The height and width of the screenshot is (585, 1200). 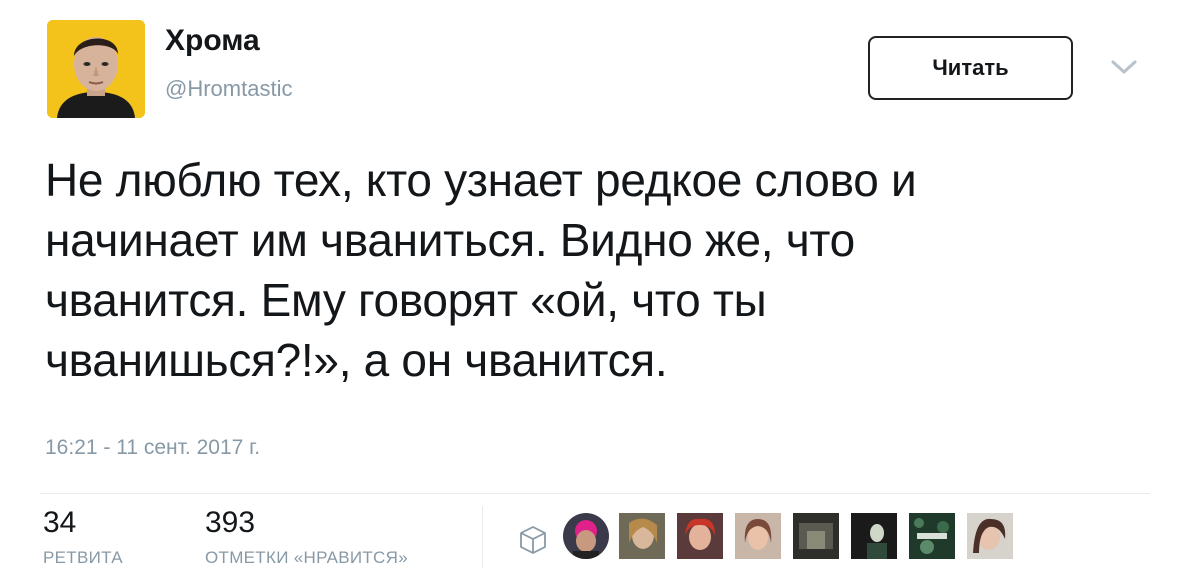 What do you see at coordinates (60, 522) in the screenshot?
I see `retweet-count: 34` at bounding box center [60, 522].